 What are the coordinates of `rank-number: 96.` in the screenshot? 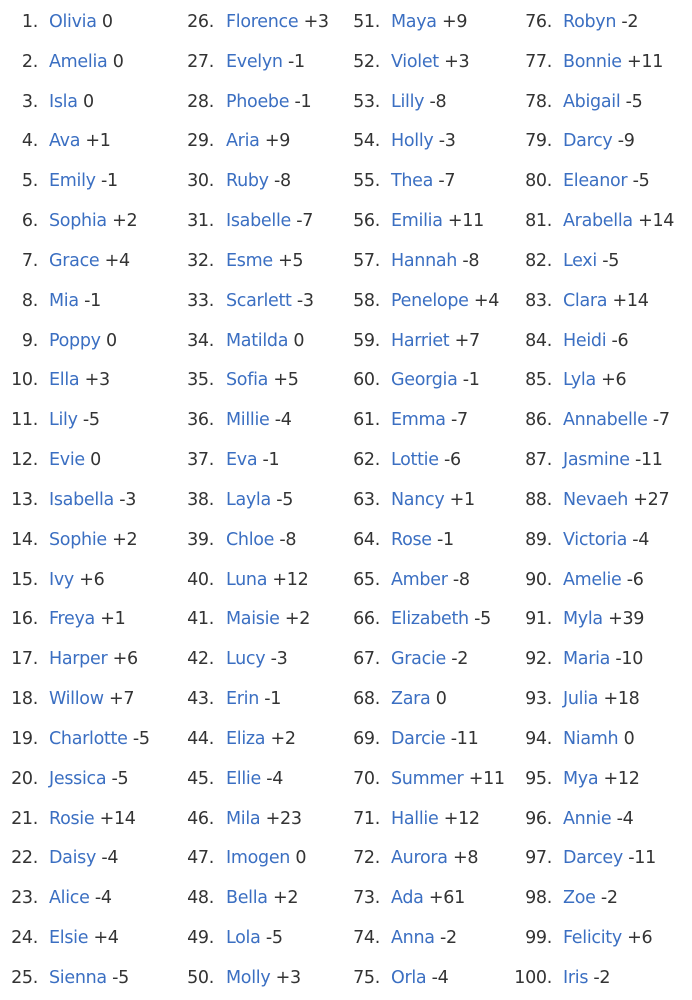 It's located at (538, 818).